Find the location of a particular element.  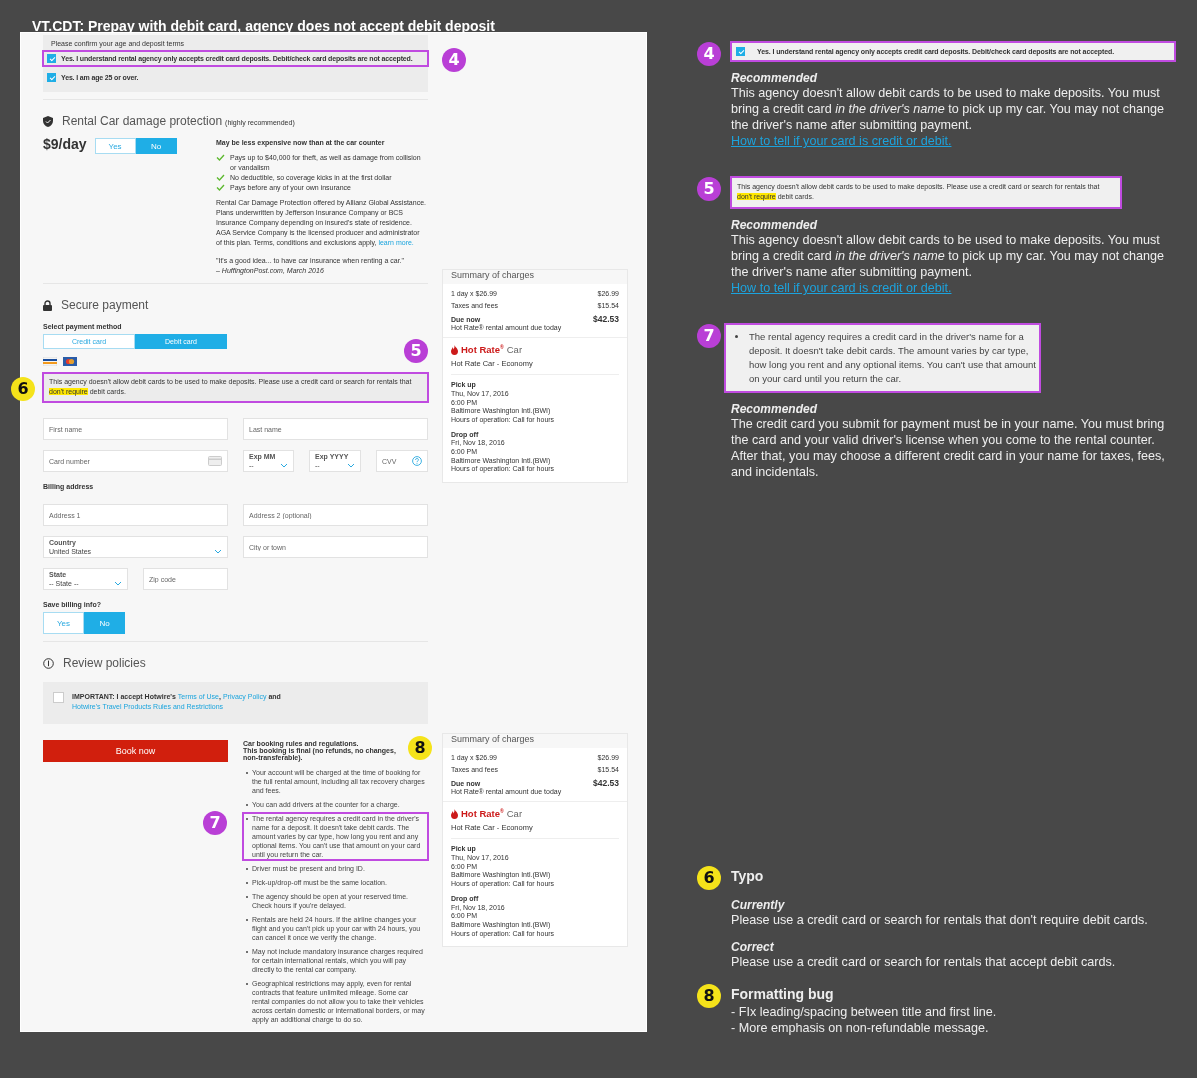

note-text: Please use a credit card or search for rentals that don't require debit cards. is located at coordinates (940, 920).